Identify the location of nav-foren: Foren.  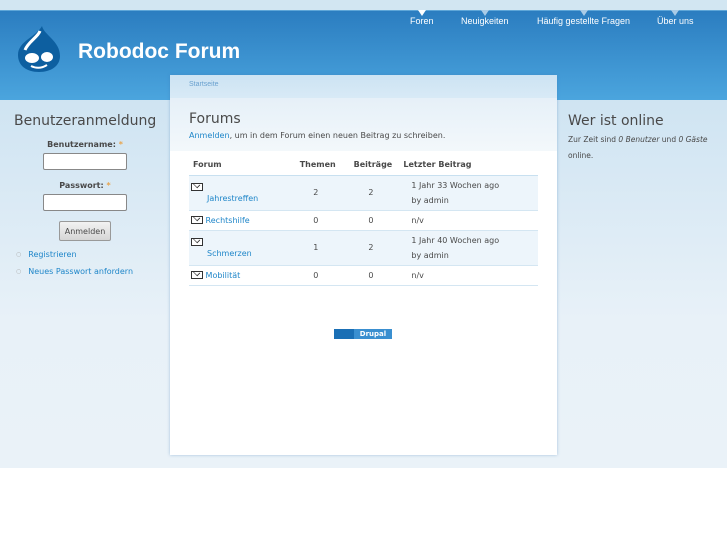
(422, 18).